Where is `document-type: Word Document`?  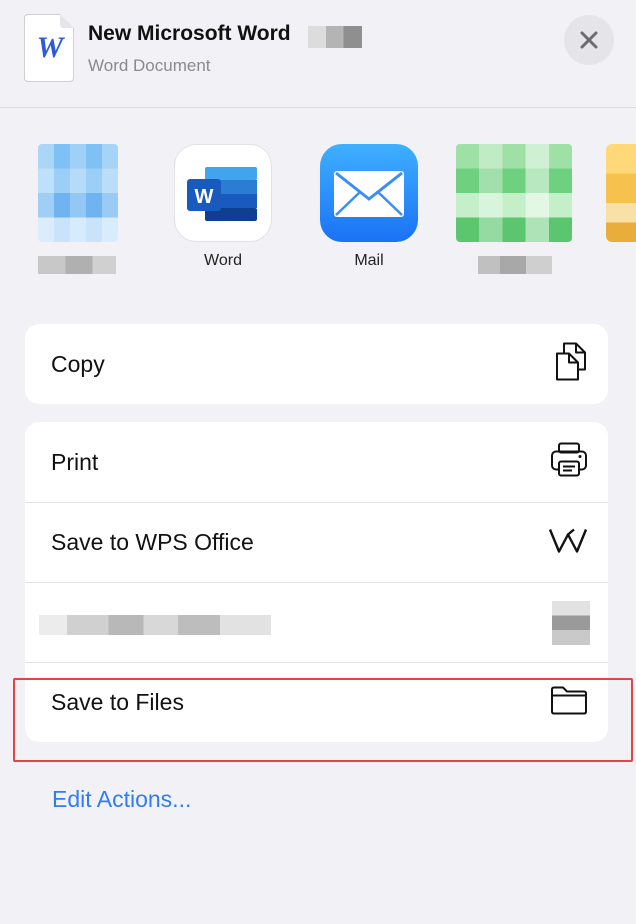 document-type: Word Document is located at coordinates (149, 65).